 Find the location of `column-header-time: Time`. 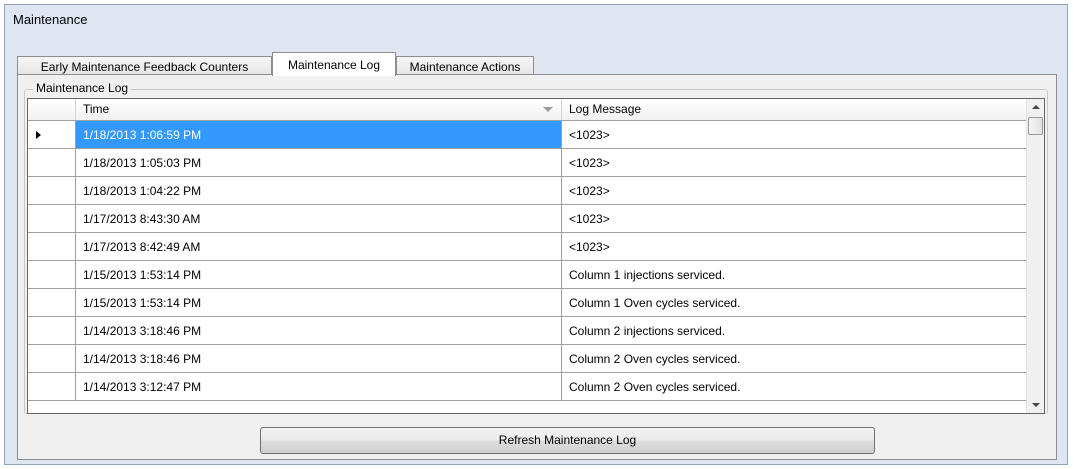

column-header-time: Time is located at coordinates (319, 109).